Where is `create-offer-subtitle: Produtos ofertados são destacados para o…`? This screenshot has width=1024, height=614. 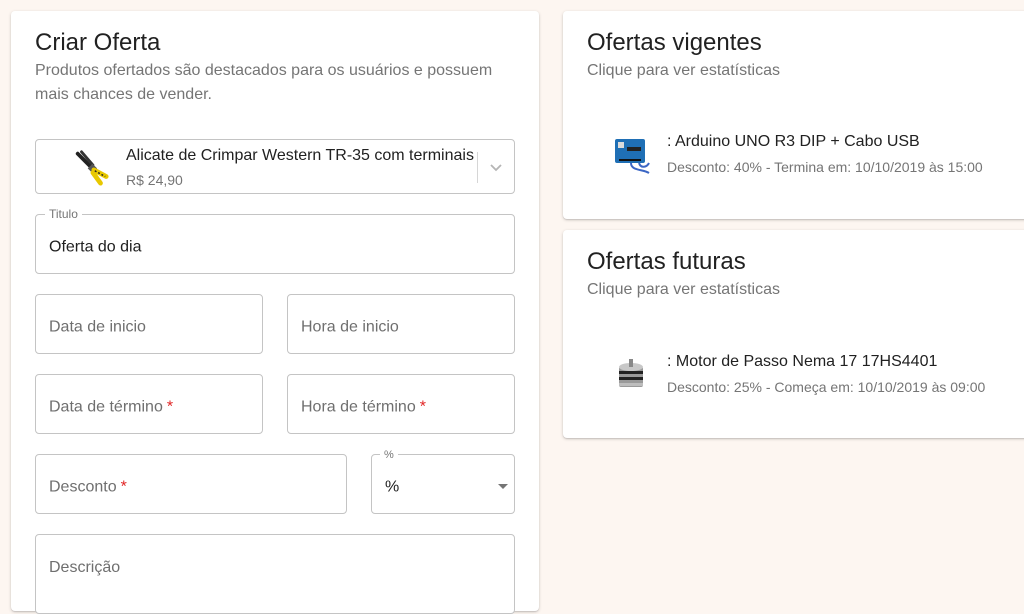
create-offer-subtitle: Produtos ofertados são destacados para o… is located at coordinates (264, 82).